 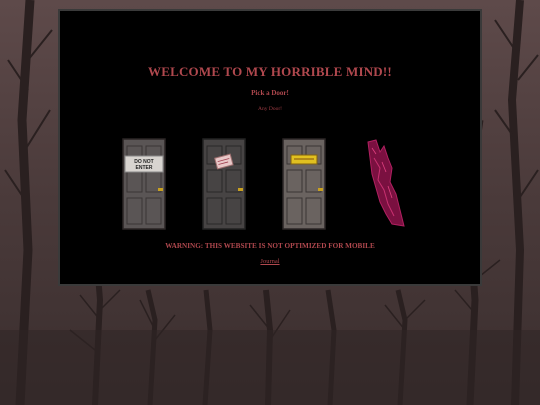 What do you see at coordinates (144, 168) in the screenshot?
I see `svg-text: ENTER` at bounding box center [144, 168].